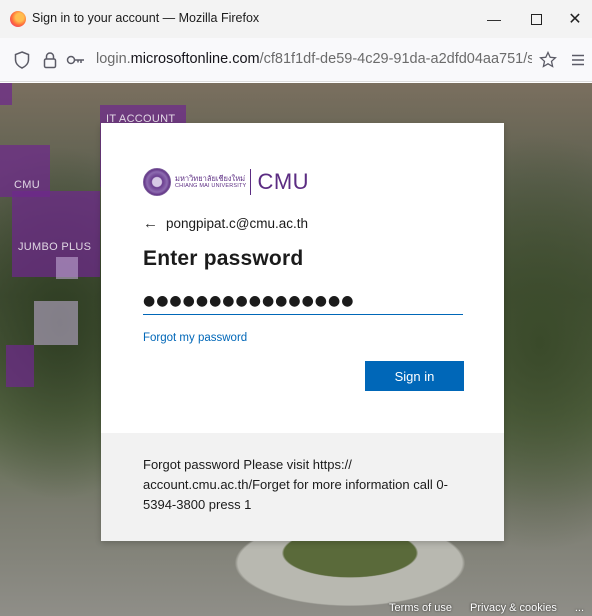  What do you see at coordinates (578, 60) in the screenshot?
I see `menu-icon` at bounding box center [578, 60].